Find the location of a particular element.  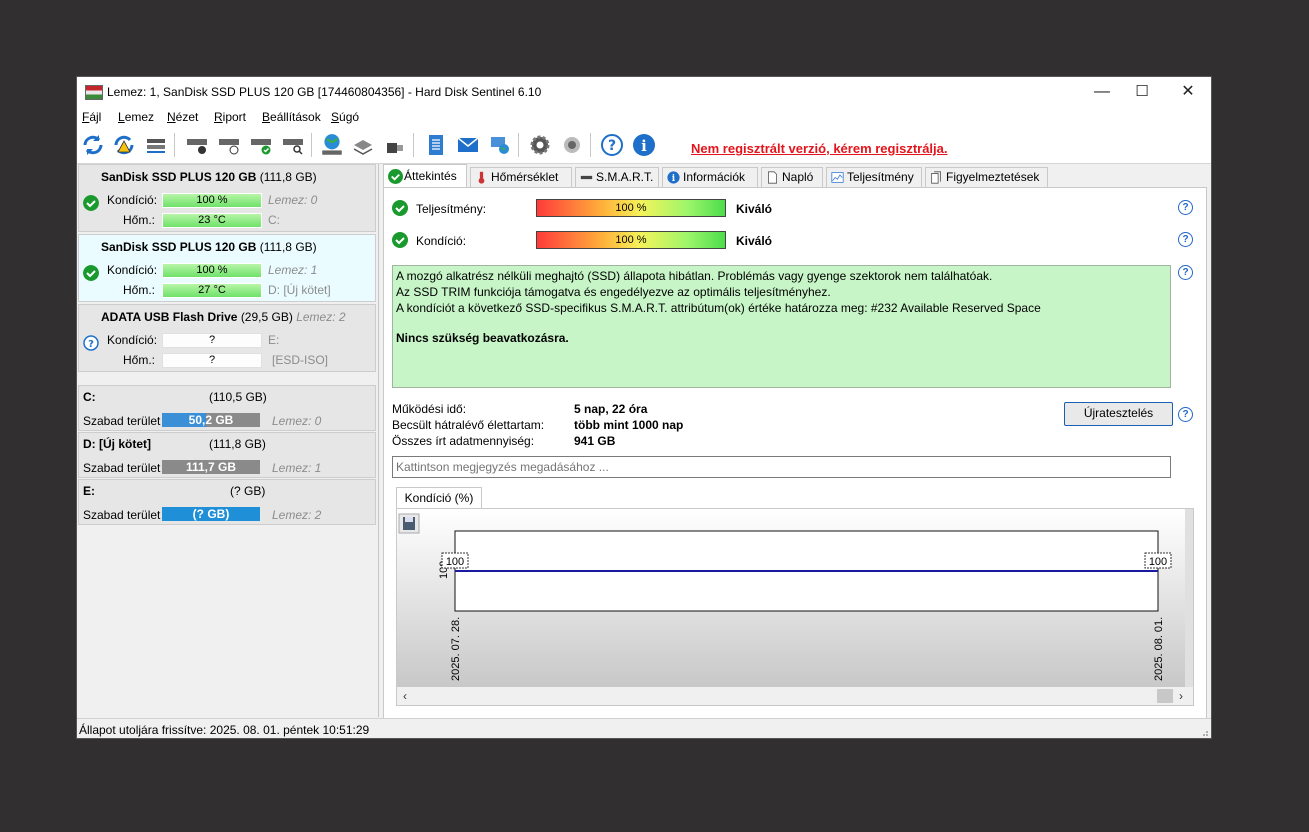

tab-log: Napló is located at coordinates (792, 177).